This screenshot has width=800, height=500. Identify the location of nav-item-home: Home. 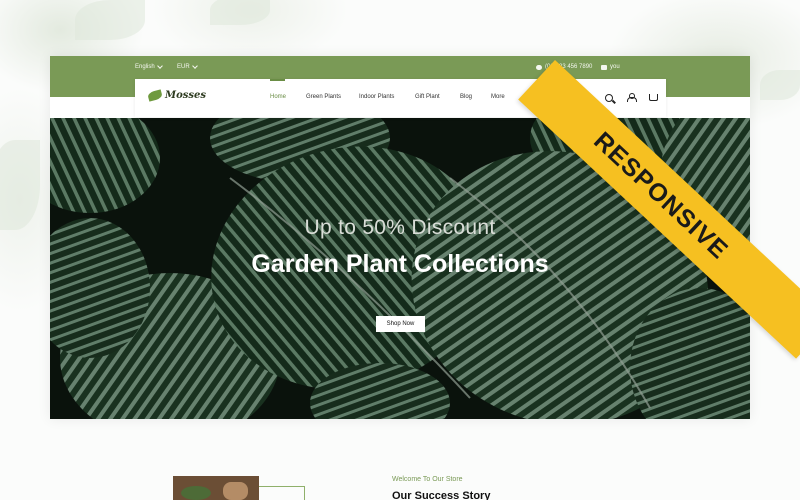
(278, 97).